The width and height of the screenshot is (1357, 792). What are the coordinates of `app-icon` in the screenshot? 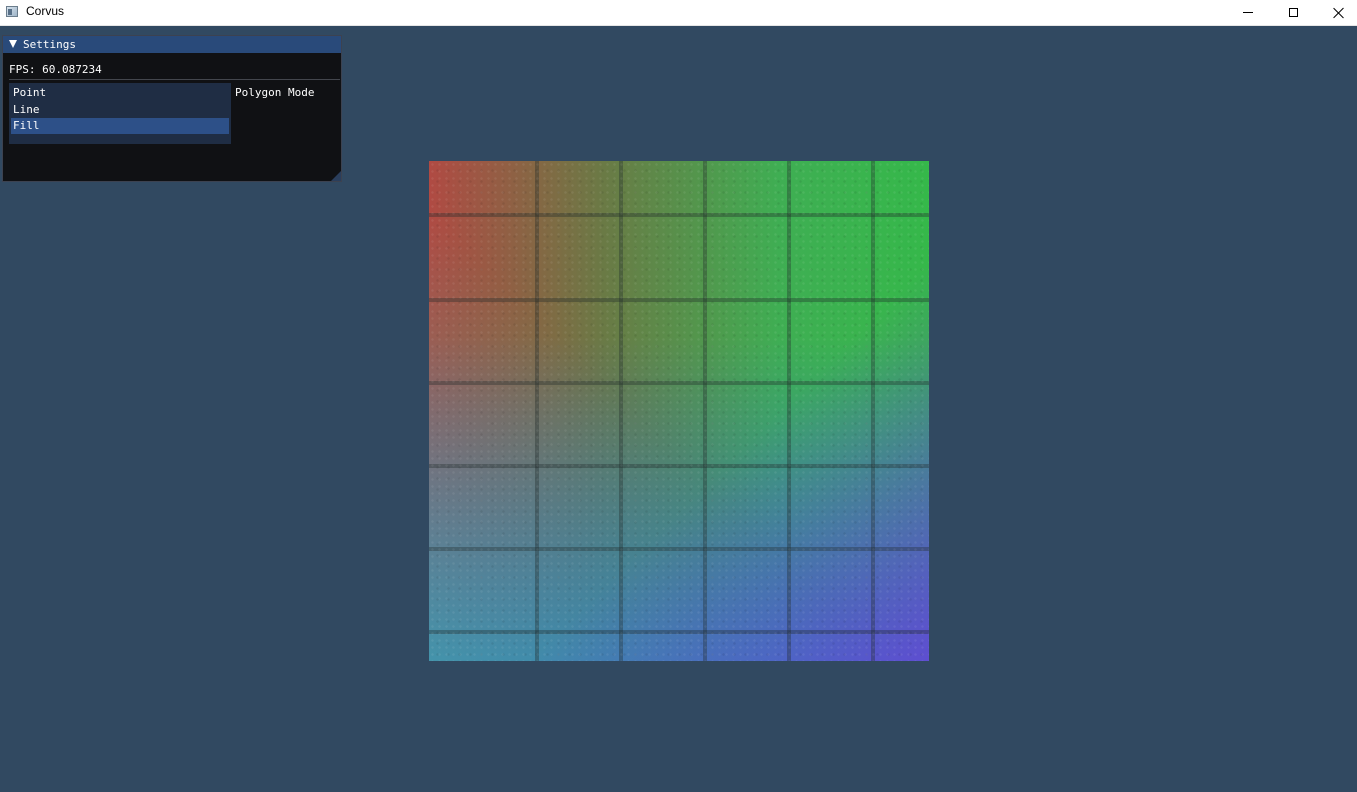 It's located at (12, 11).